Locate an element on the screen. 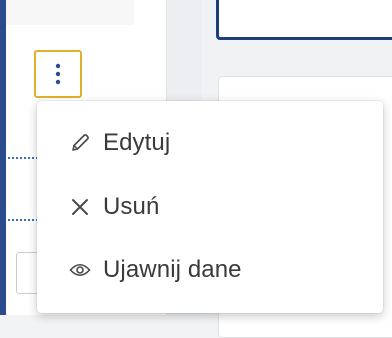 The width and height of the screenshot is (392, 338). more-options-button is located at coordinates (58, 74).